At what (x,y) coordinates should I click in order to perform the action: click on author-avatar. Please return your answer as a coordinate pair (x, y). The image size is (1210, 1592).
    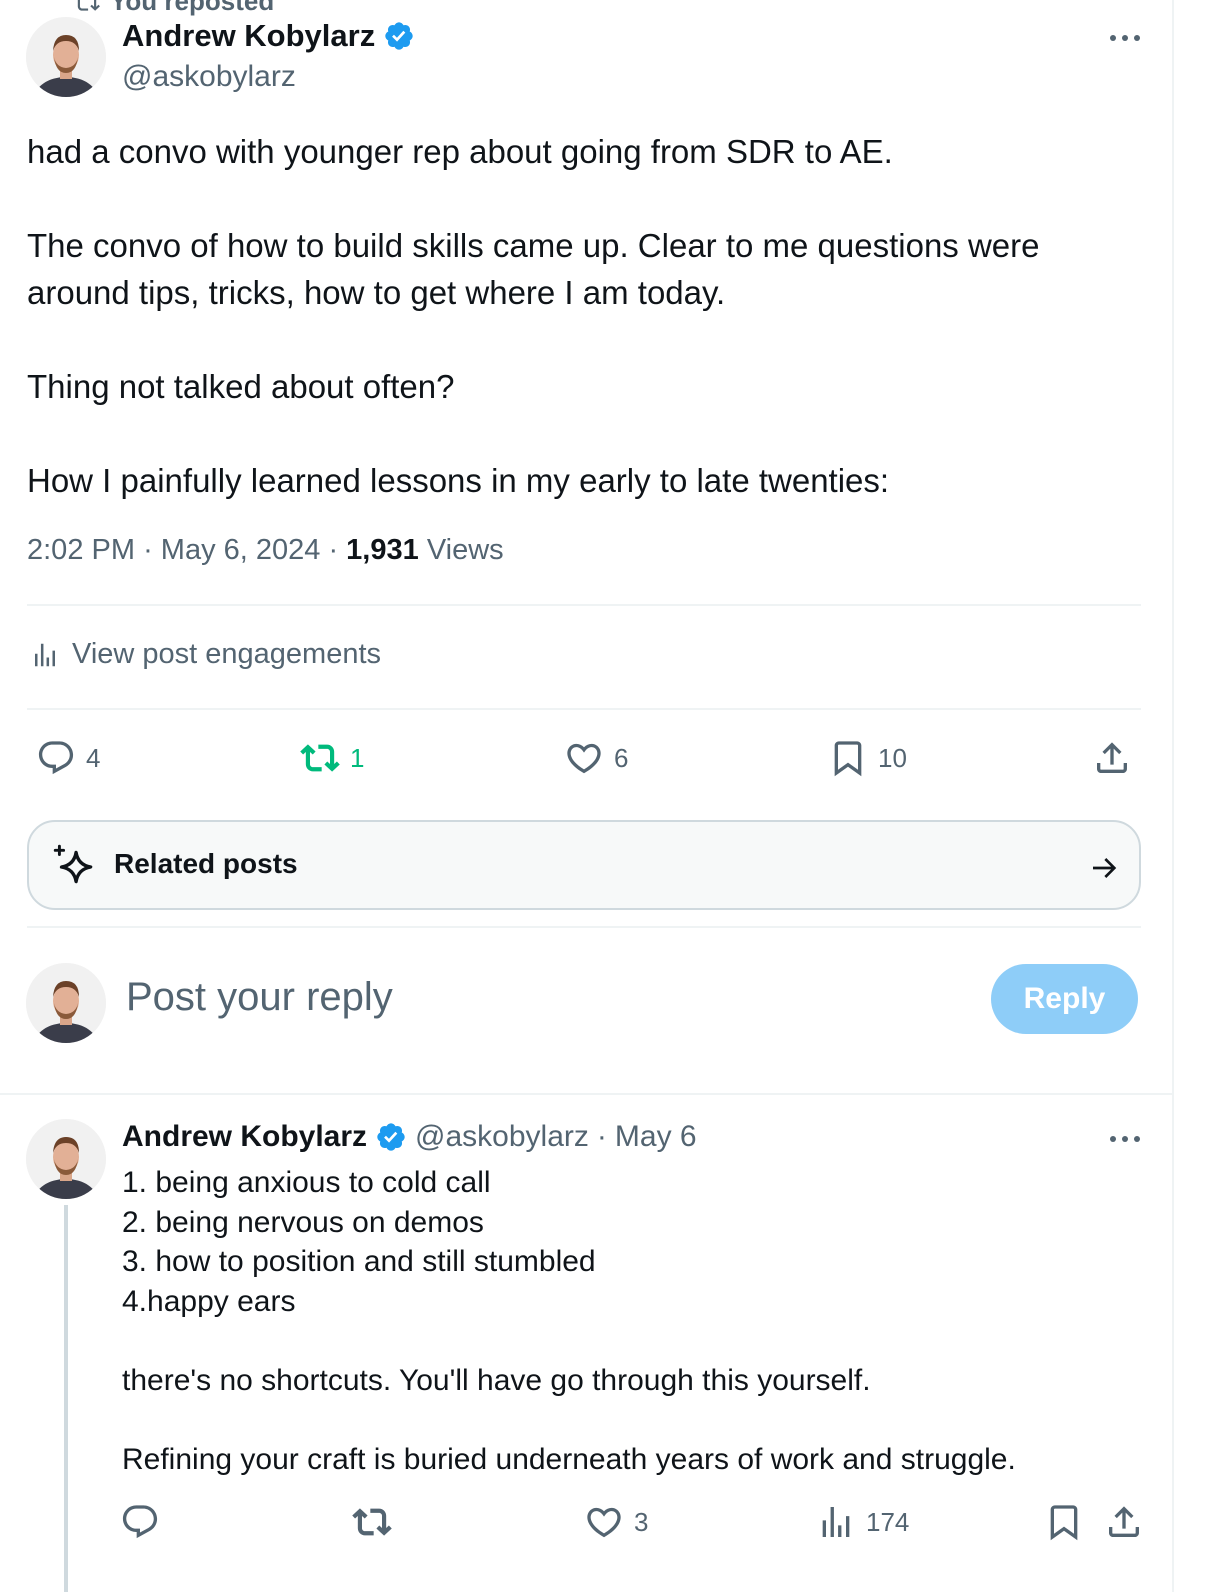
    Looking at the image, I should click on (66, 57).